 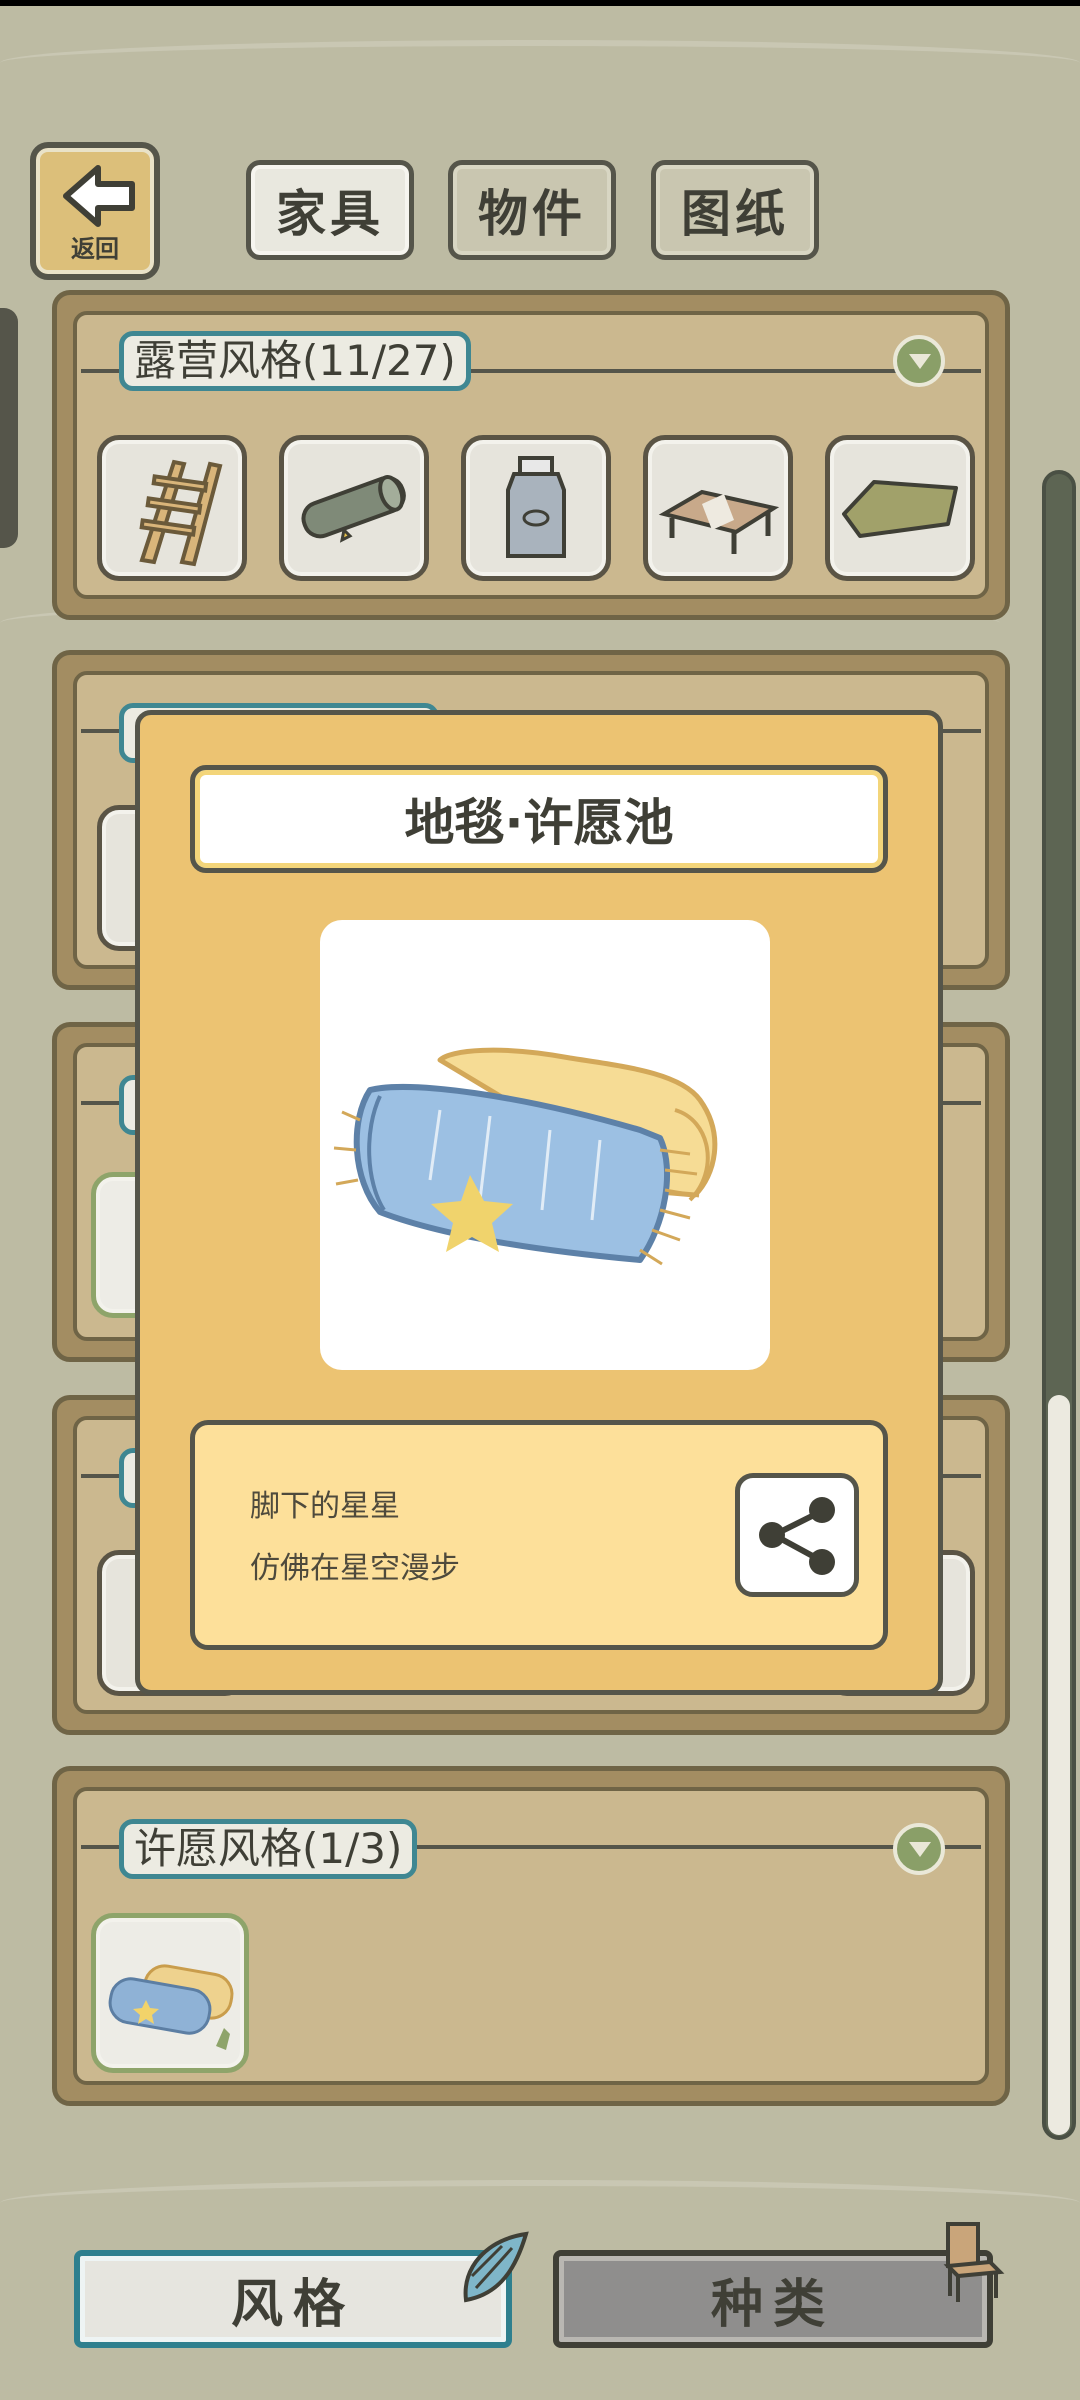 I want to click on side-drawer-handle, so click(x=9, y=428).